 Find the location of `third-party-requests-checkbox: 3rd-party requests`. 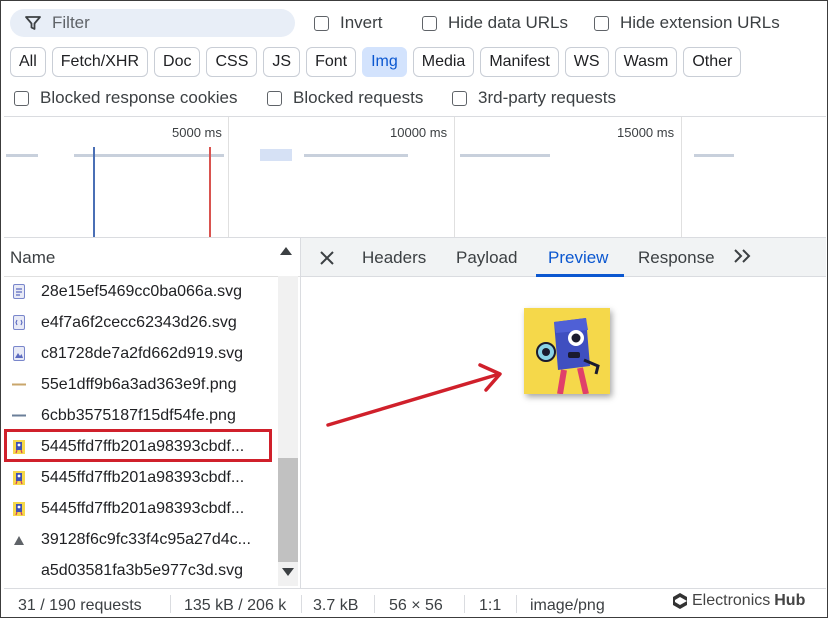

third-party-requests-checkbox: 3rd-party requests is located at coordinates (534, 98).